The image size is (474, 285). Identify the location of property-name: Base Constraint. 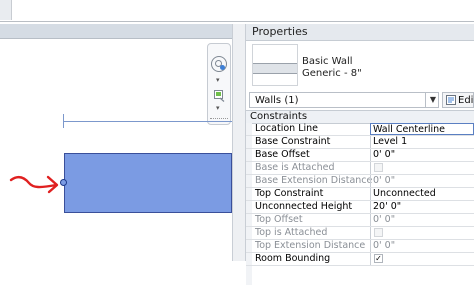
(293, 141).